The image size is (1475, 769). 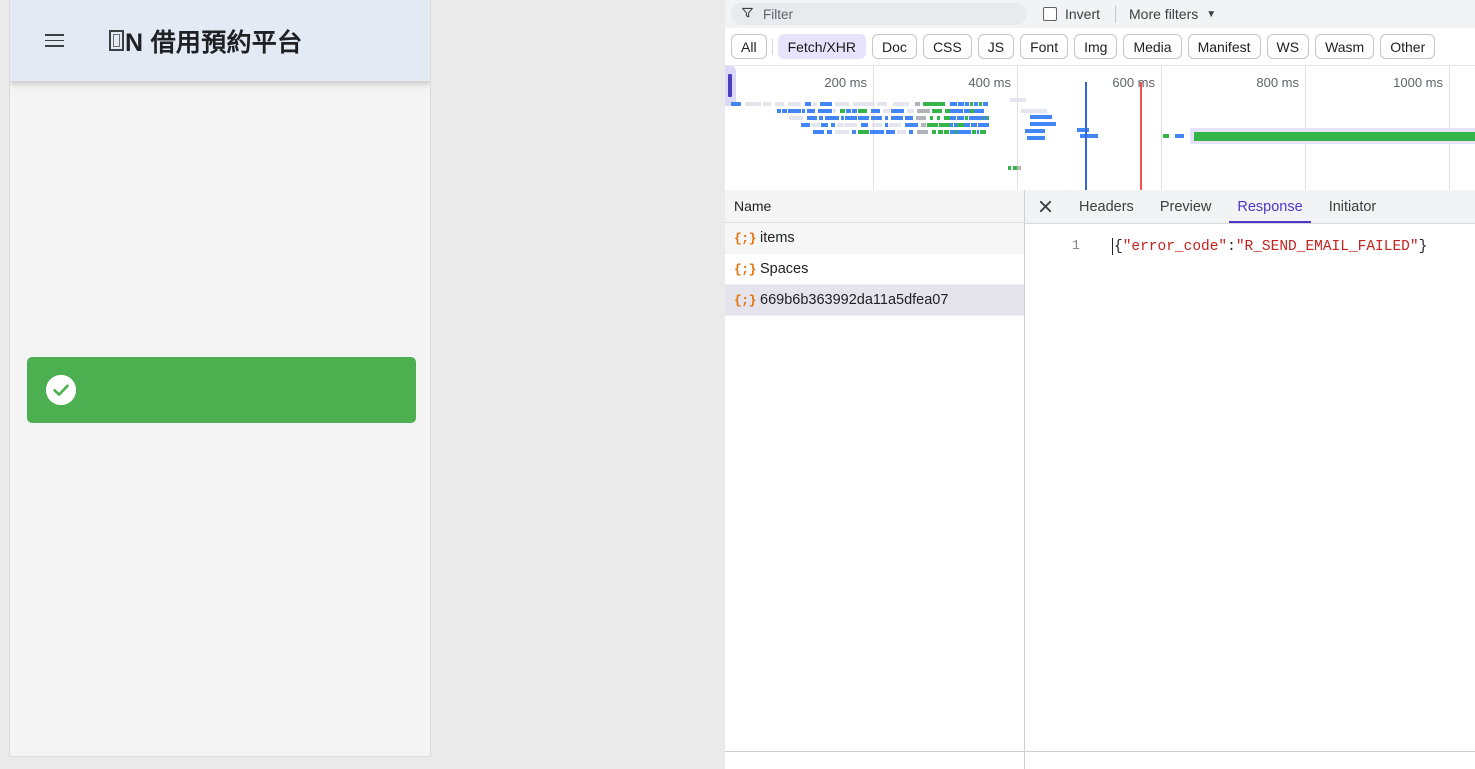 What do you see at coordinates (784, 269) in the screenshot?
I see `request-name: Spaces` at bounding box center [784, 269].